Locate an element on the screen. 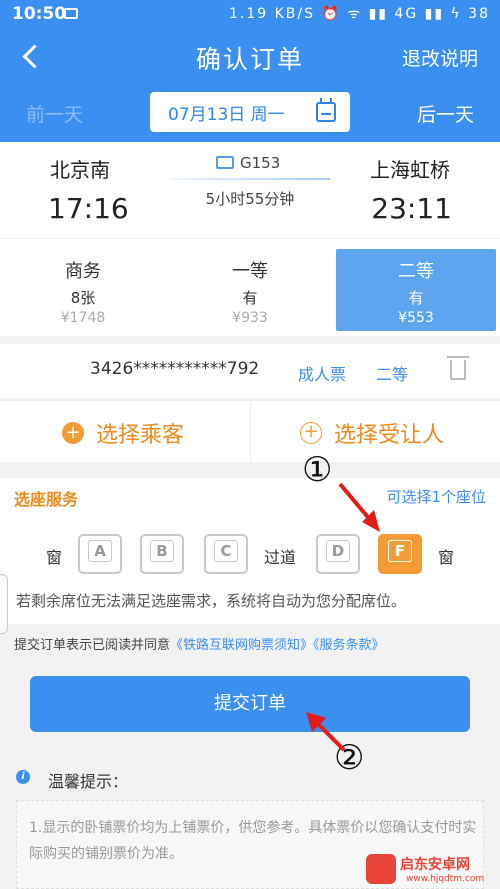 Image resolution: width=500 pixels, height=889 pixels. seat-f-button: F is located at coordinates (400, 554).